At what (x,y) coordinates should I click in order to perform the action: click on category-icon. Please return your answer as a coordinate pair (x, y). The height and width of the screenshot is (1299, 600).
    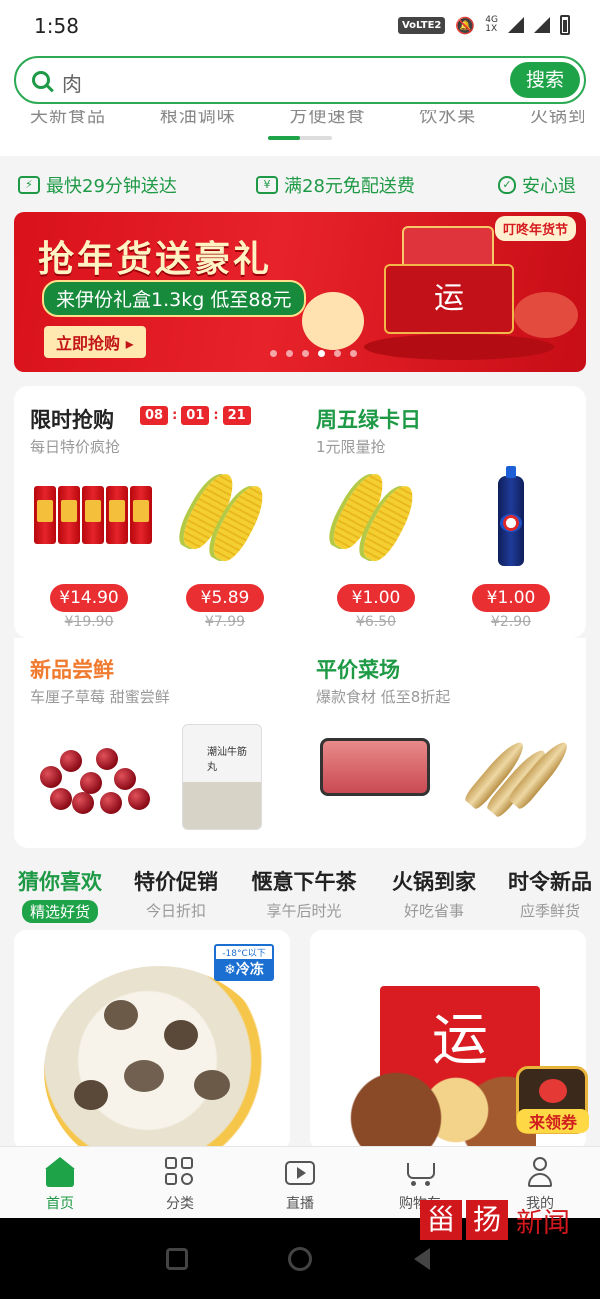
    Looking at the image, I should click on (180, 1172).